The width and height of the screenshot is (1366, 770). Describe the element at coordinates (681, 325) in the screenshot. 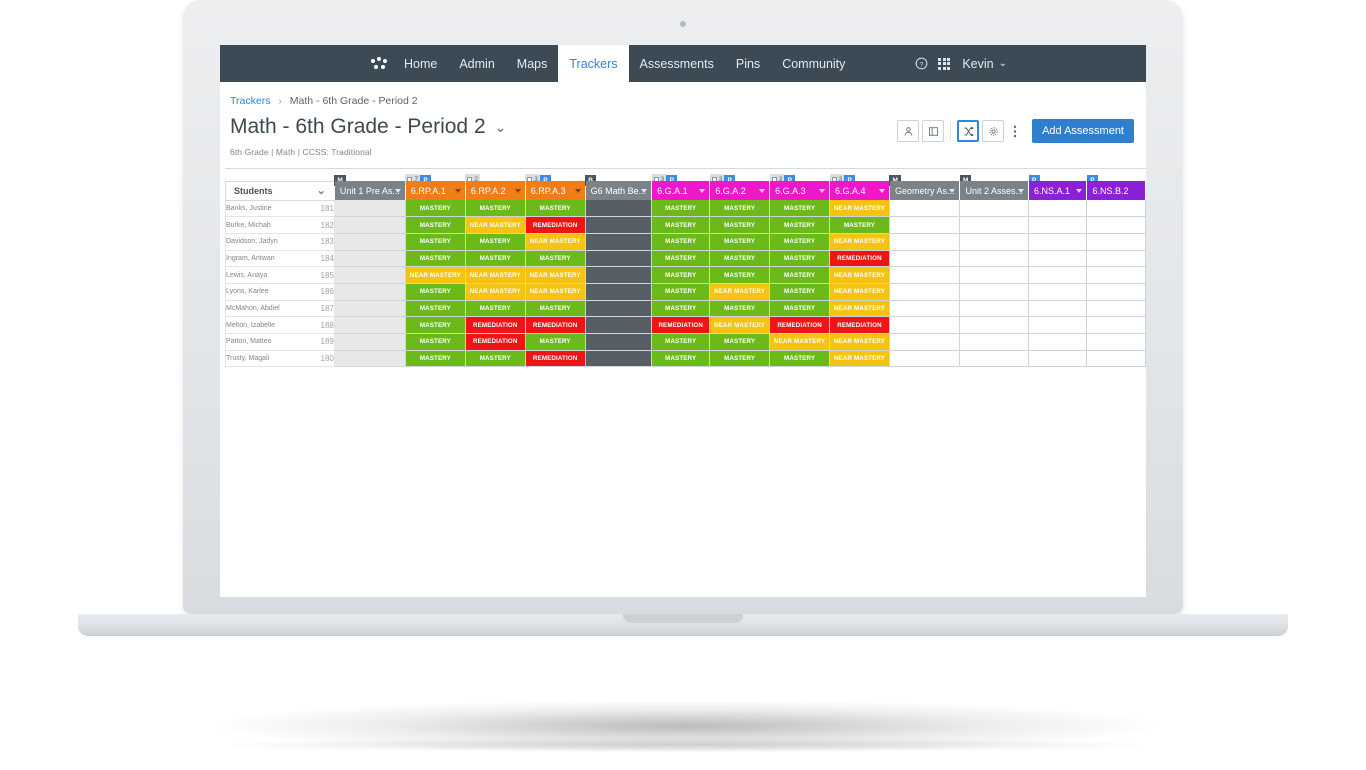

I see `score-cell: REMEDIATION` at that location.